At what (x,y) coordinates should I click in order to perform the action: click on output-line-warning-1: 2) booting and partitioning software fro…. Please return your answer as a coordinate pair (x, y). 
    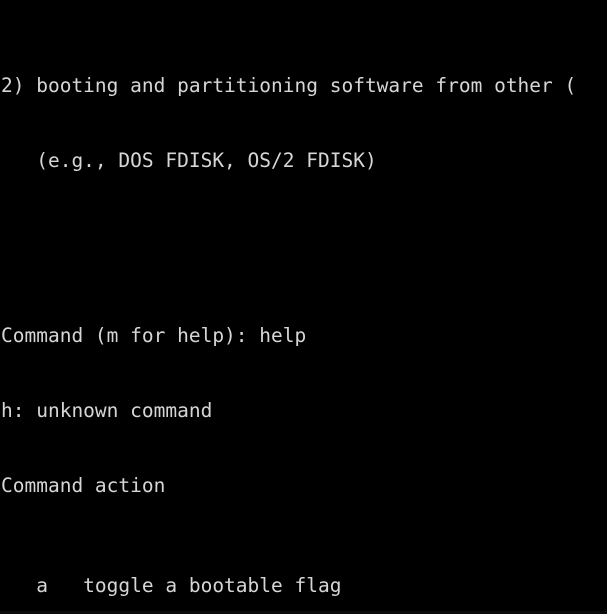
    Looking at the image, I should click on (289, 85).